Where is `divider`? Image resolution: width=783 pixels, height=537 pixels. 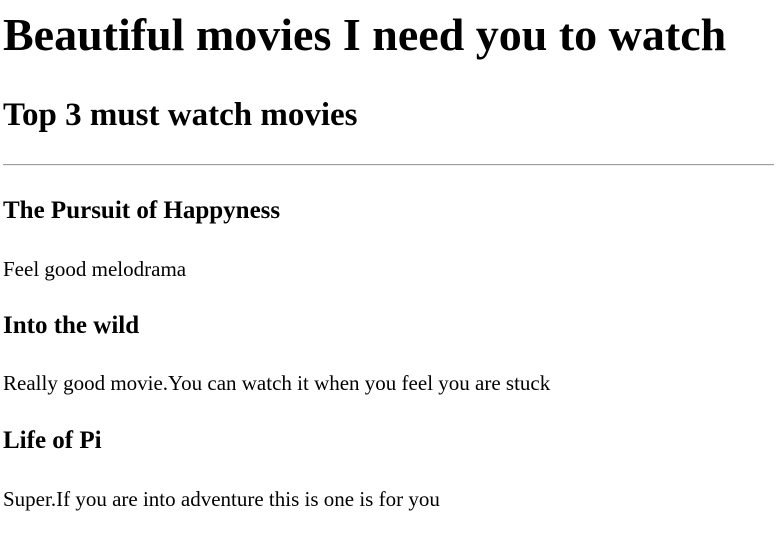 divider is located at coordinates (388, 165).